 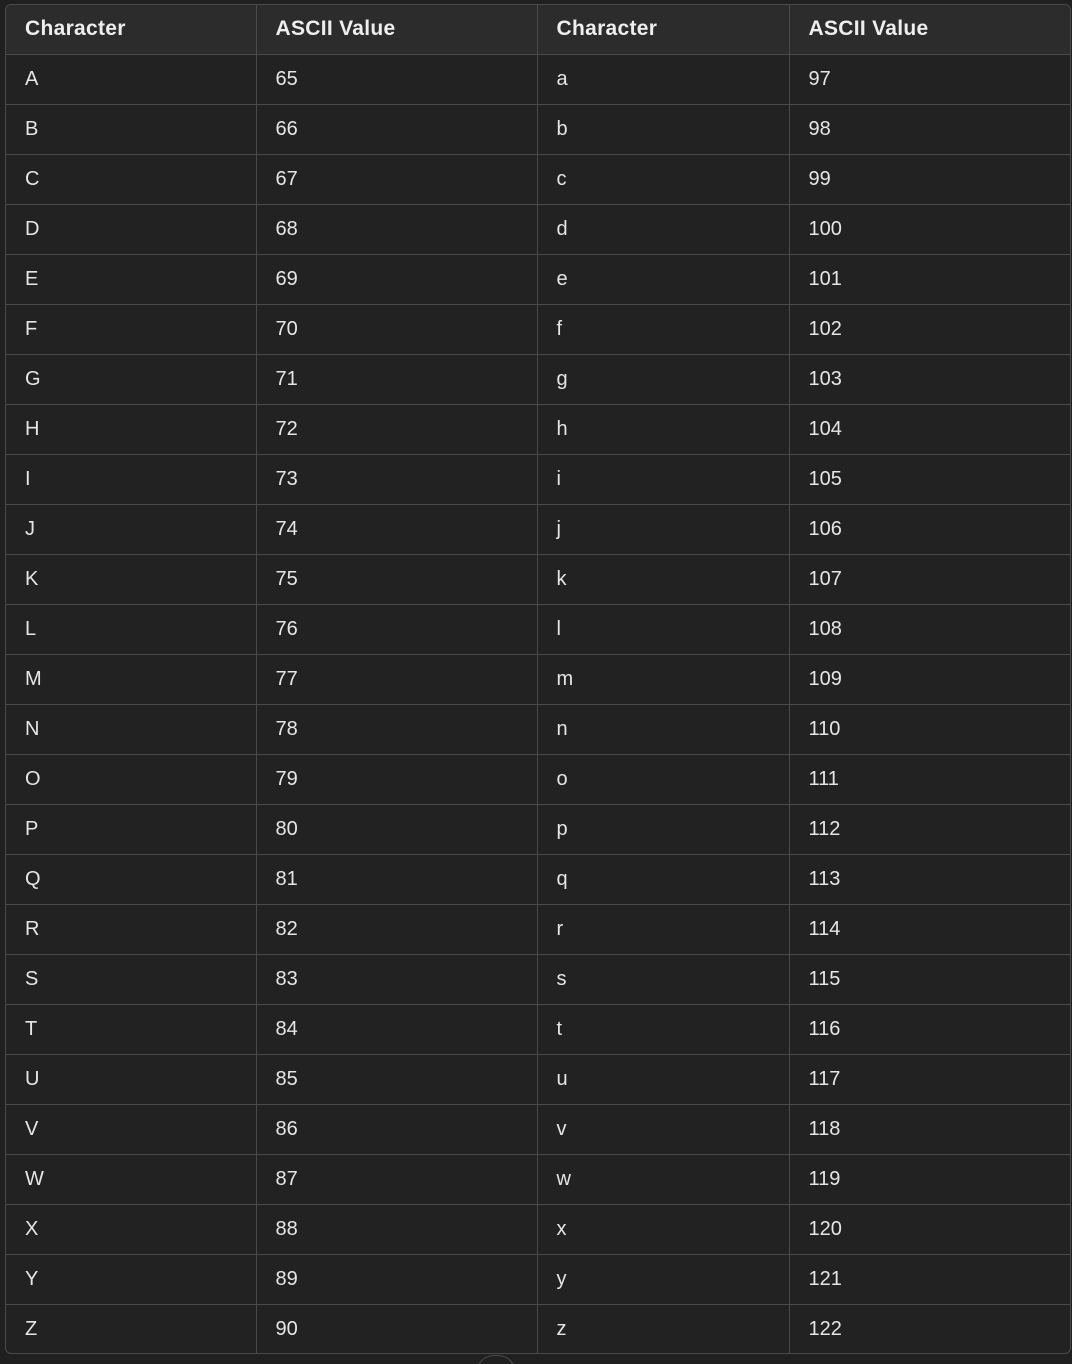 I want to click on uppercase-ascii-cell: 67, so click(x=397, y=179).